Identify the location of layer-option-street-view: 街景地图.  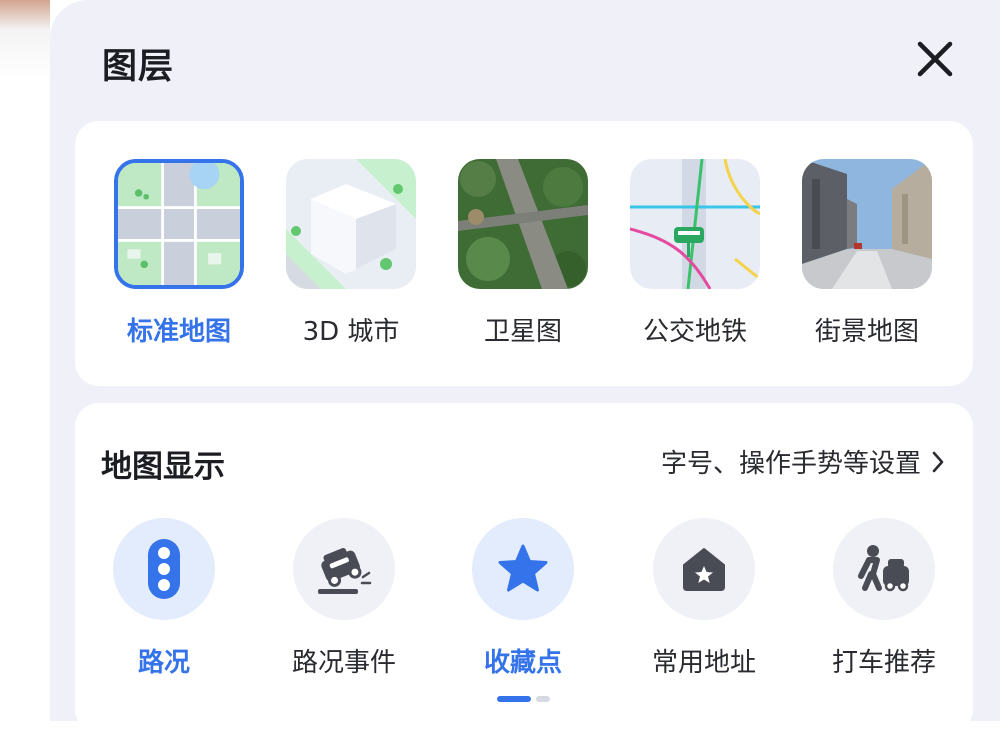
(867, 253).